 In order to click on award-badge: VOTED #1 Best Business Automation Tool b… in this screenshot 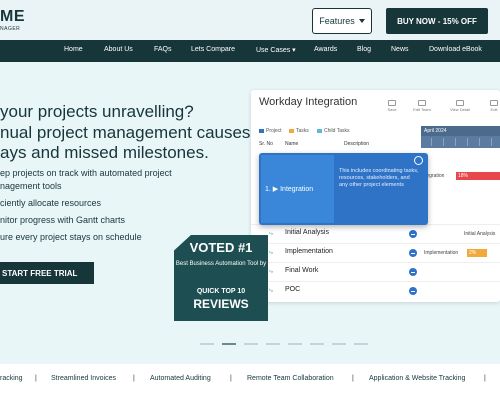, I will do `click(221, 278)`.